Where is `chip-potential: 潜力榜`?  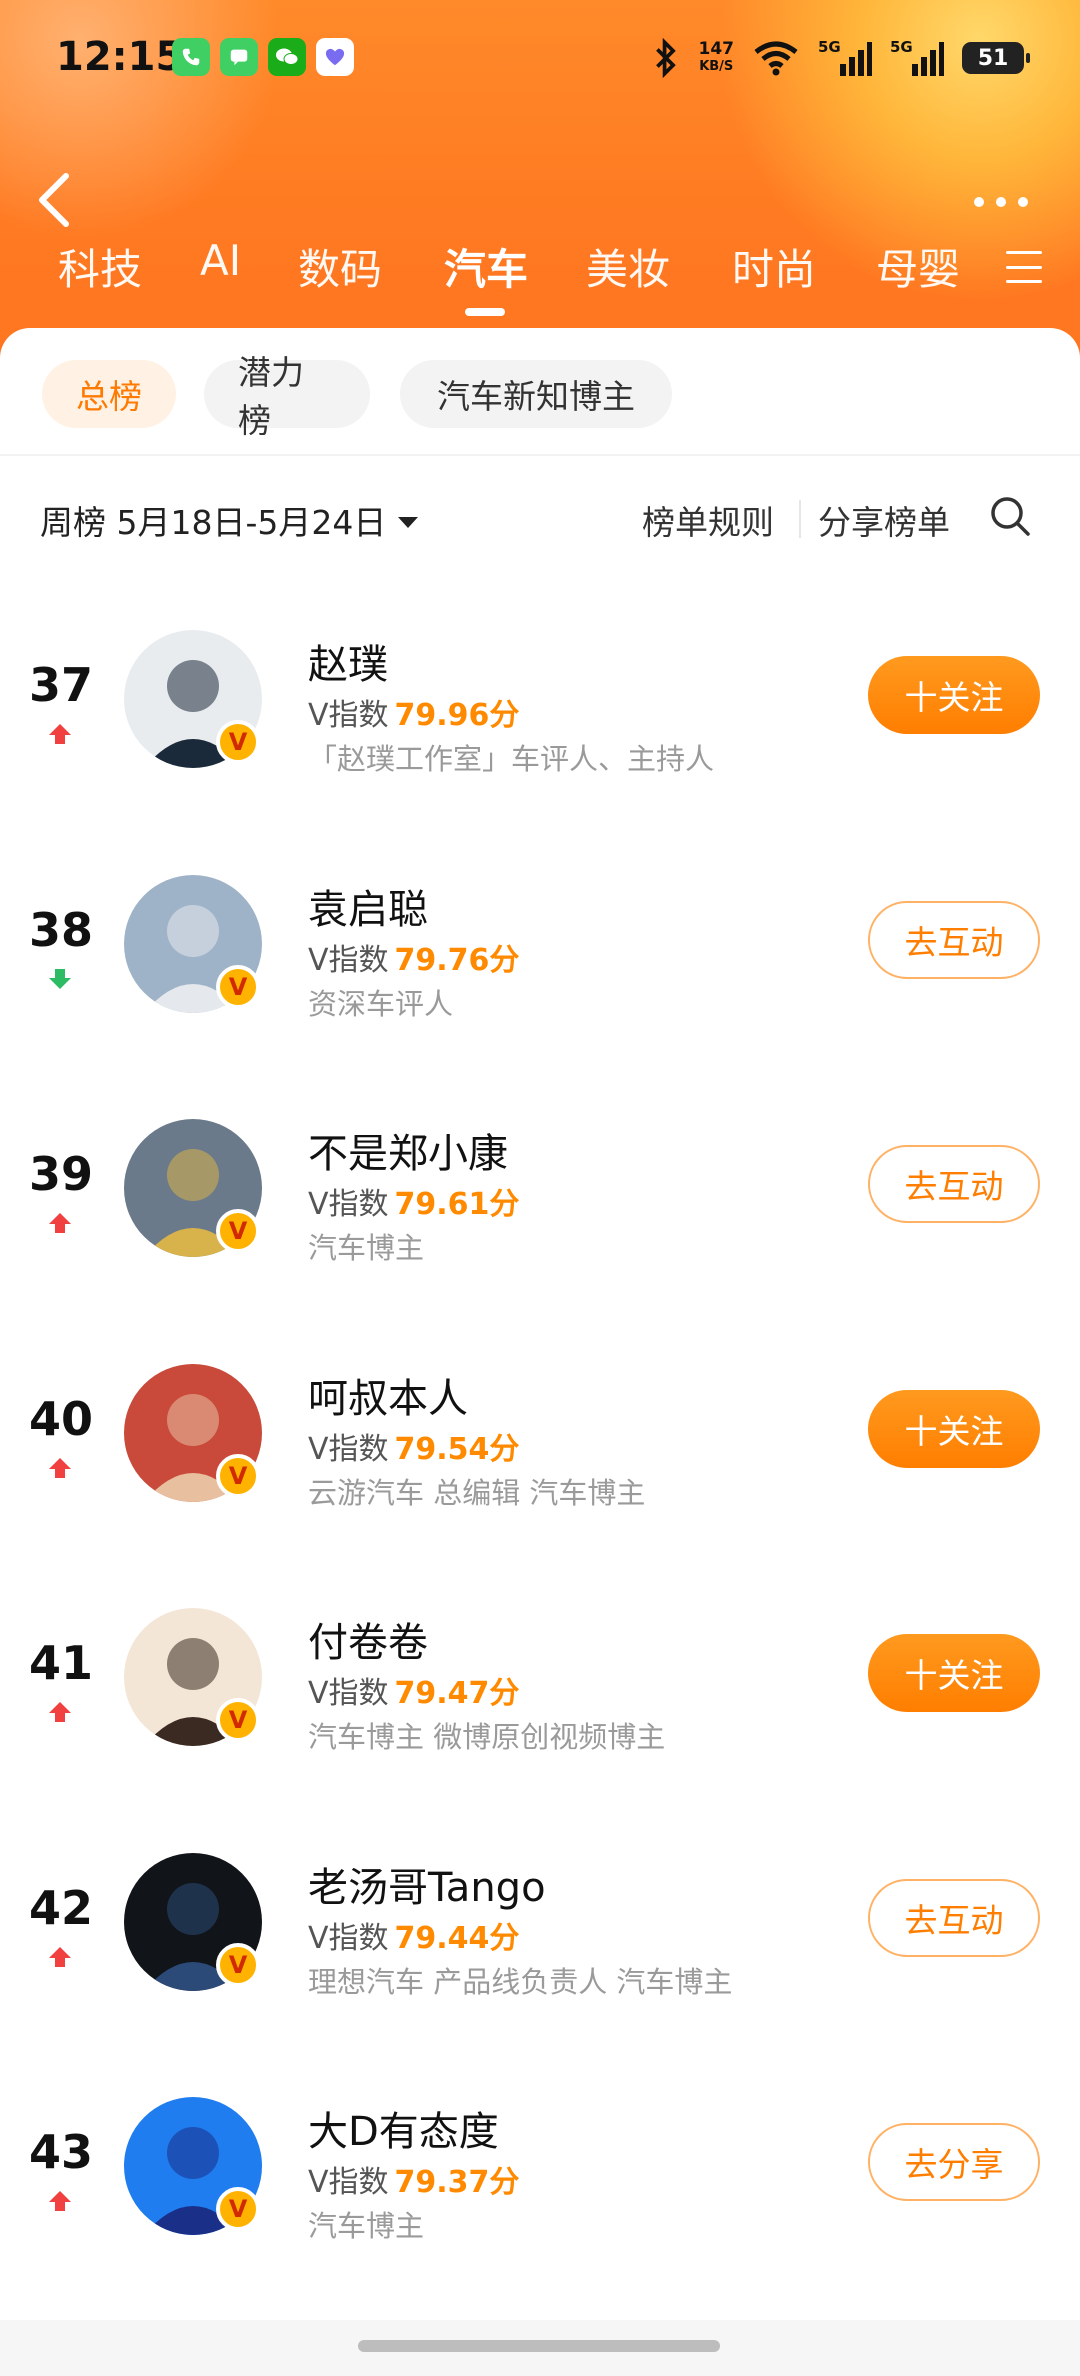
chip-potential: 潜力榜 is located at coordinates (287, 396).